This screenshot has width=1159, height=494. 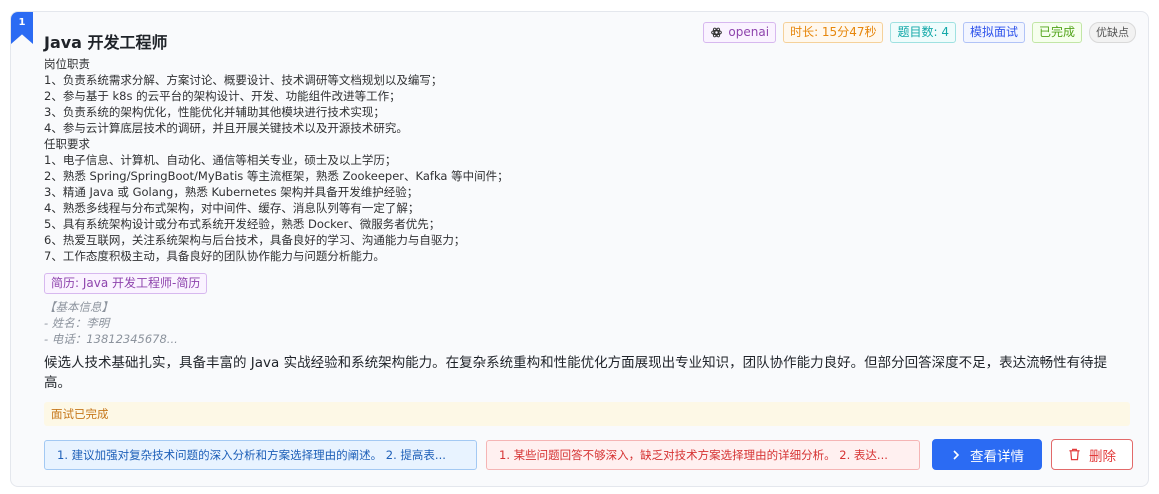 What do you see at coordinates (923, 32) in the screenshot?
I see `question-count-tag: 题目数: 4` at bounding box center [923, 32].